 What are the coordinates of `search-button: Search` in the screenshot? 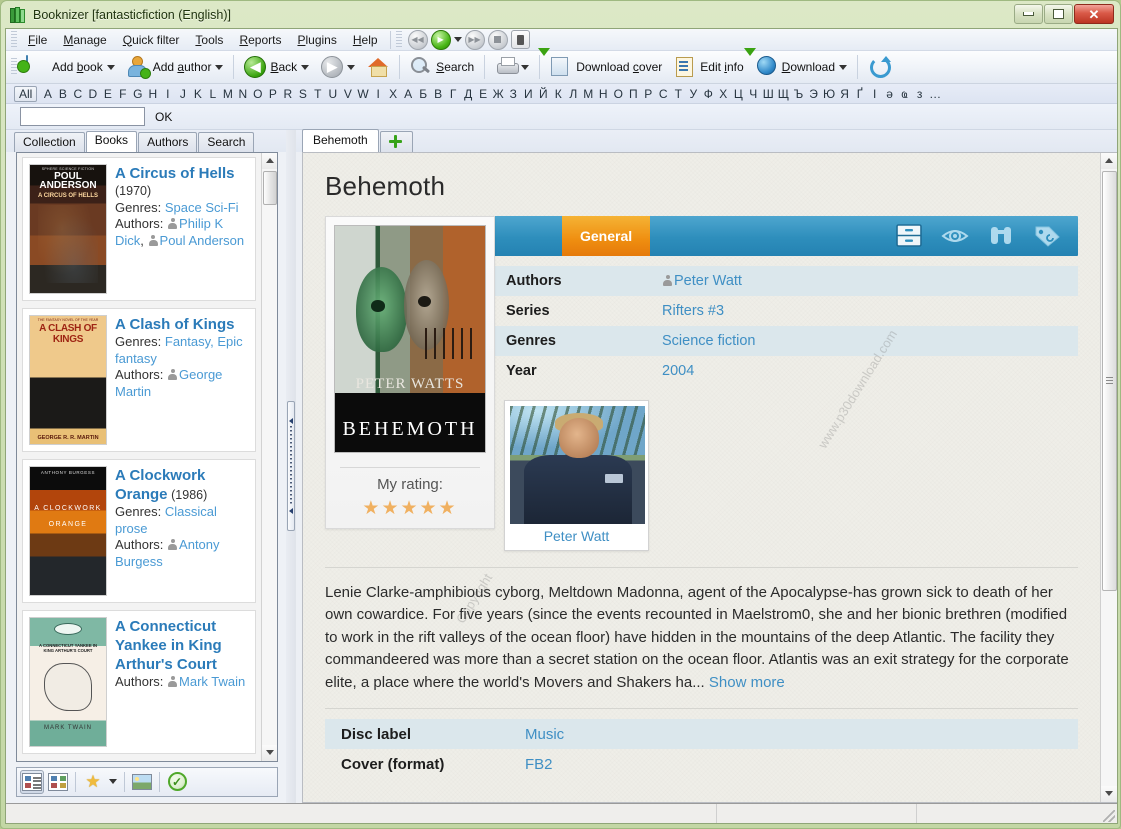 It's located at (442, 67).